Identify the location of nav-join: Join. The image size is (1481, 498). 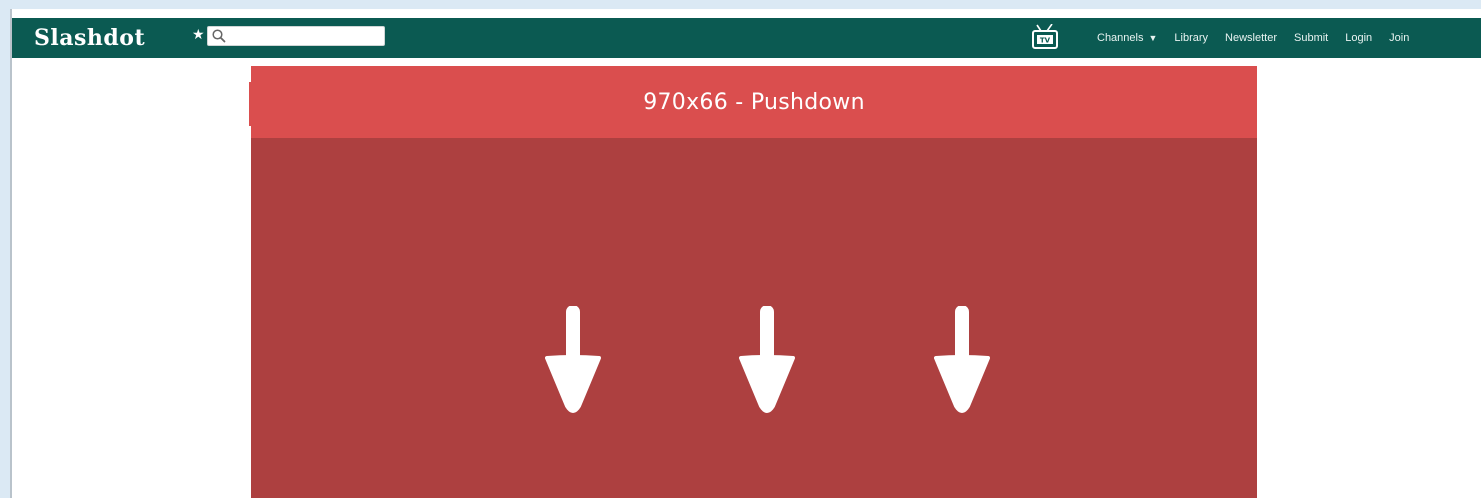
(1399, 38).